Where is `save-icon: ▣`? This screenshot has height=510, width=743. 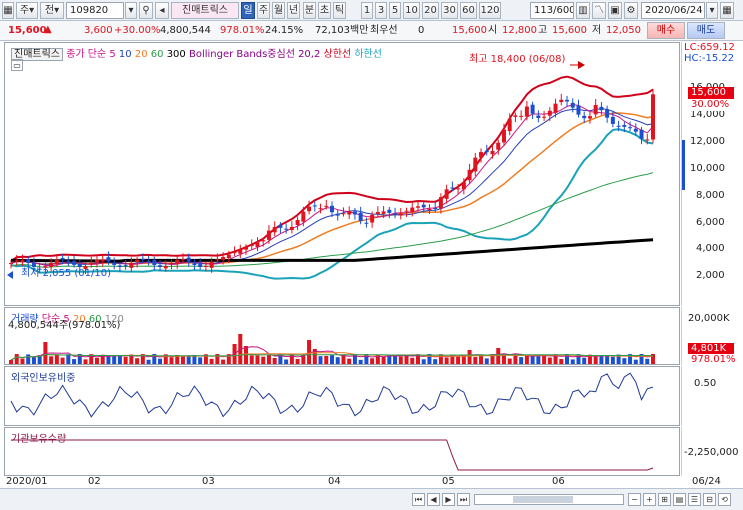 save-icon: ▣ is located at coordinates (615, 10).